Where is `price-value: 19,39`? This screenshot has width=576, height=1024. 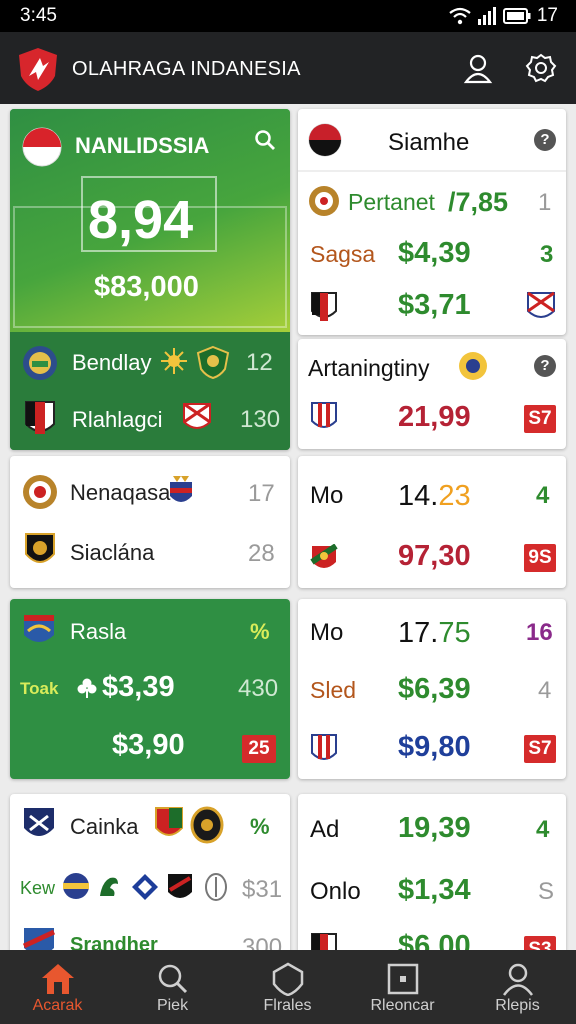 price-value: 19,39 is located at coordinates (434, 828).